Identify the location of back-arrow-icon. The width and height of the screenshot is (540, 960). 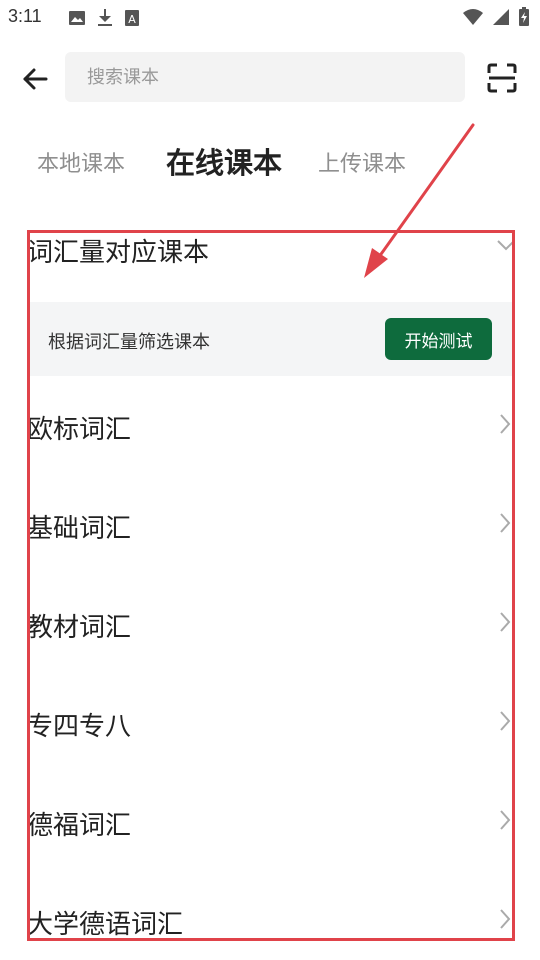
(35, 79).